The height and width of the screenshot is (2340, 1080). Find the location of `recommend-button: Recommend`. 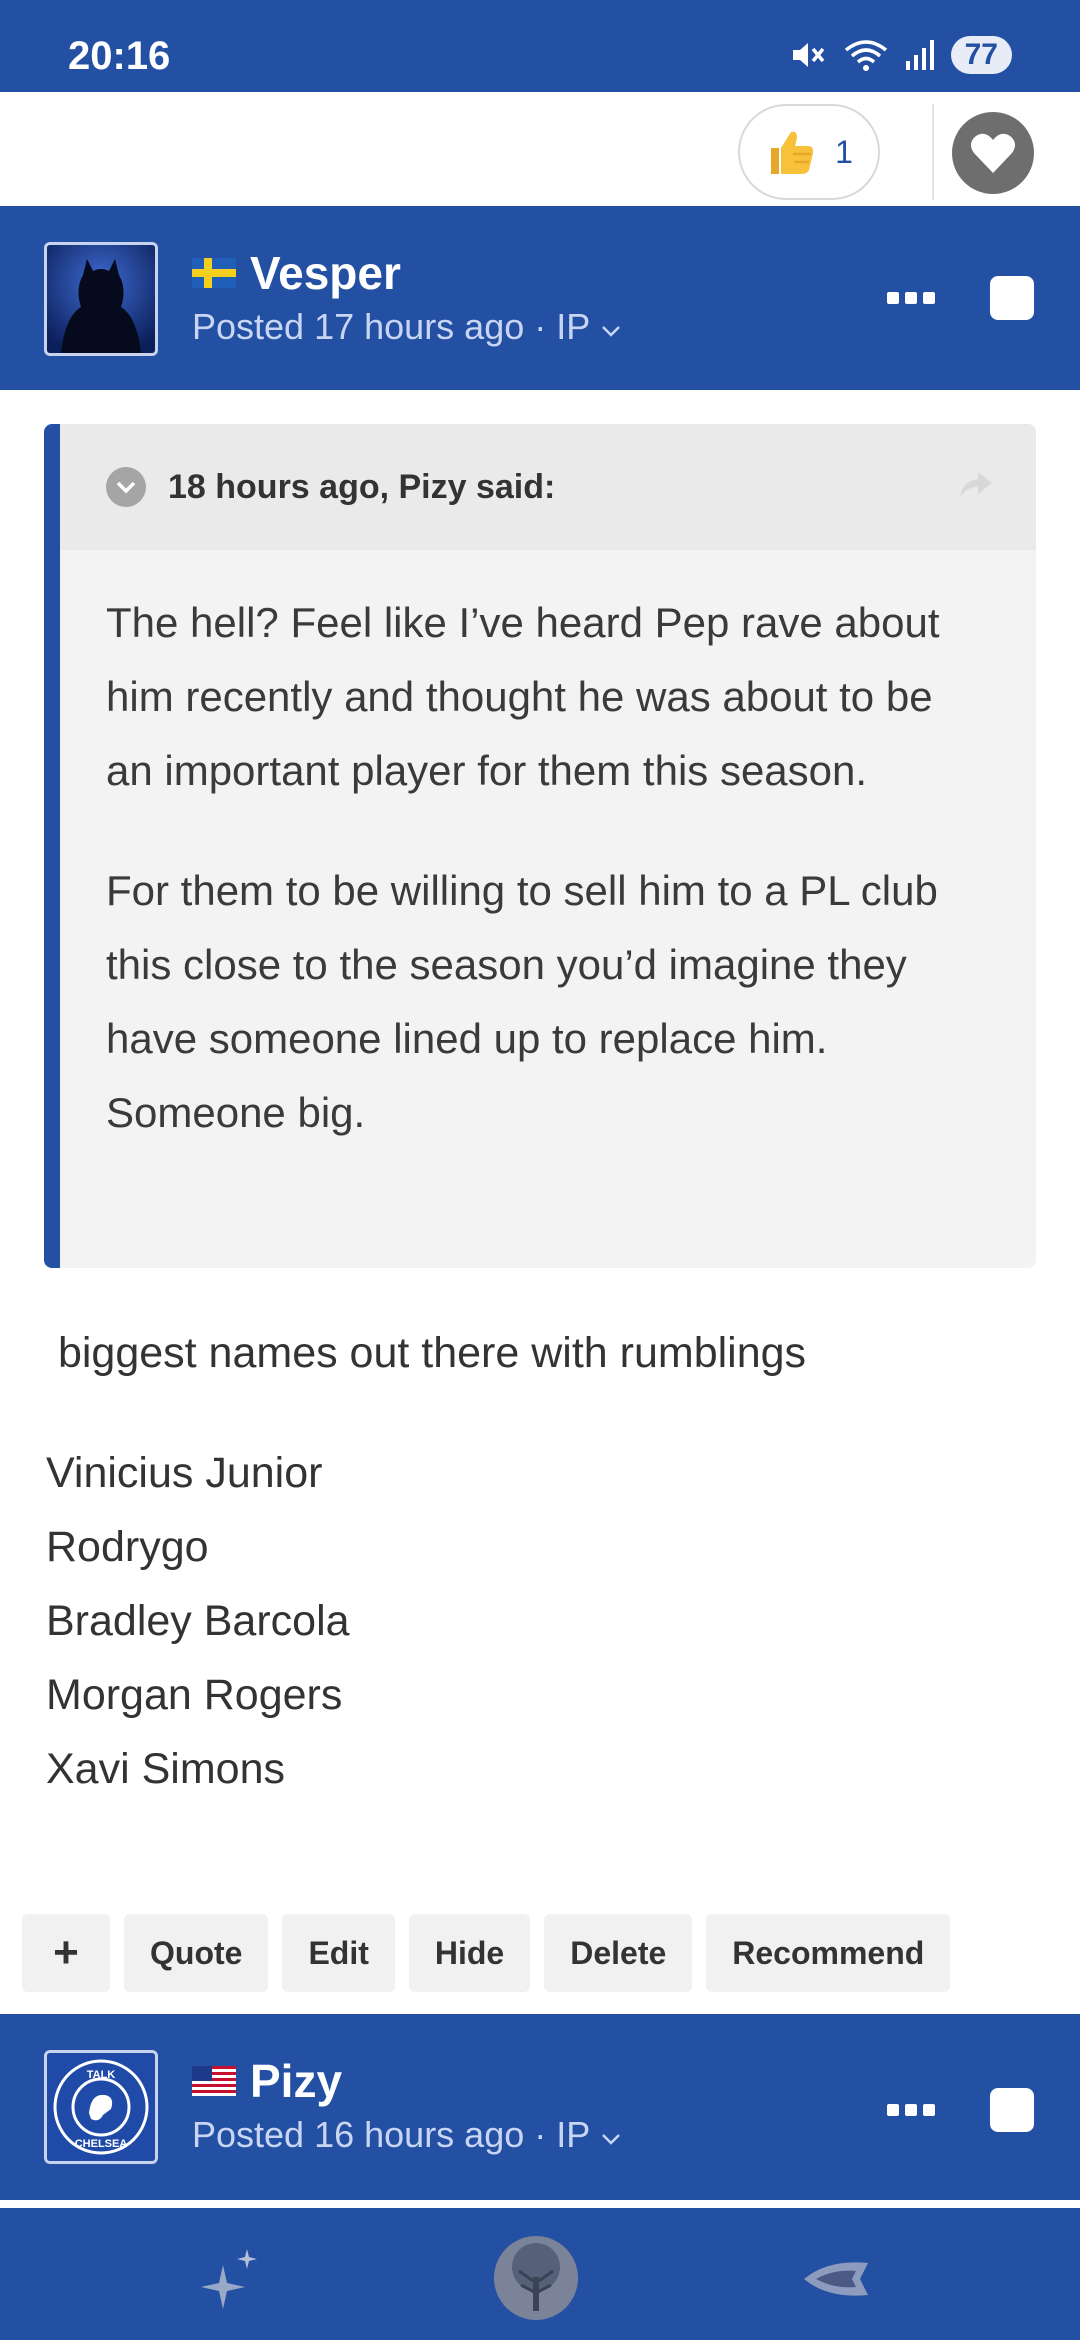

recommend-button: Recommend is located at coordinates (828, 1953).